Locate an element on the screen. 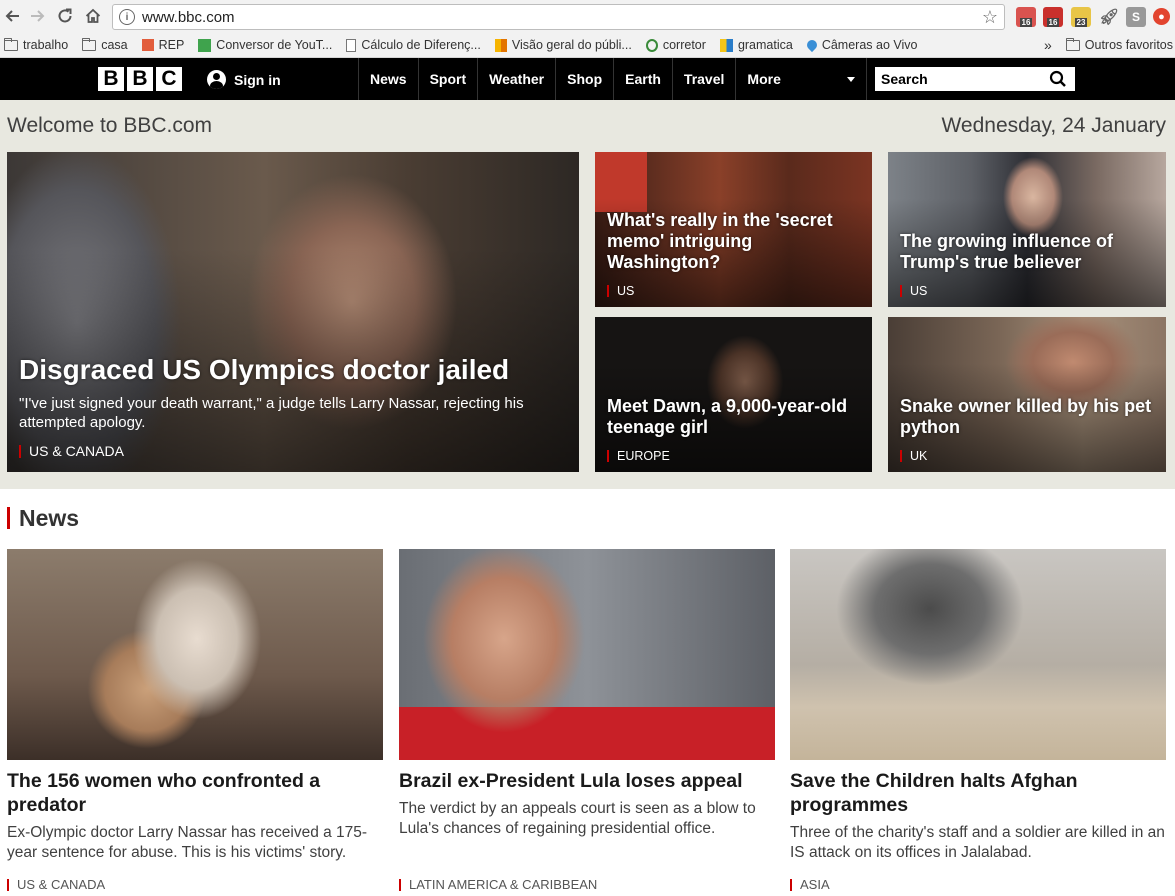 This screenshot has width=1175, height=896. bookmark-casa: casa is located at coordinates (105, 44).